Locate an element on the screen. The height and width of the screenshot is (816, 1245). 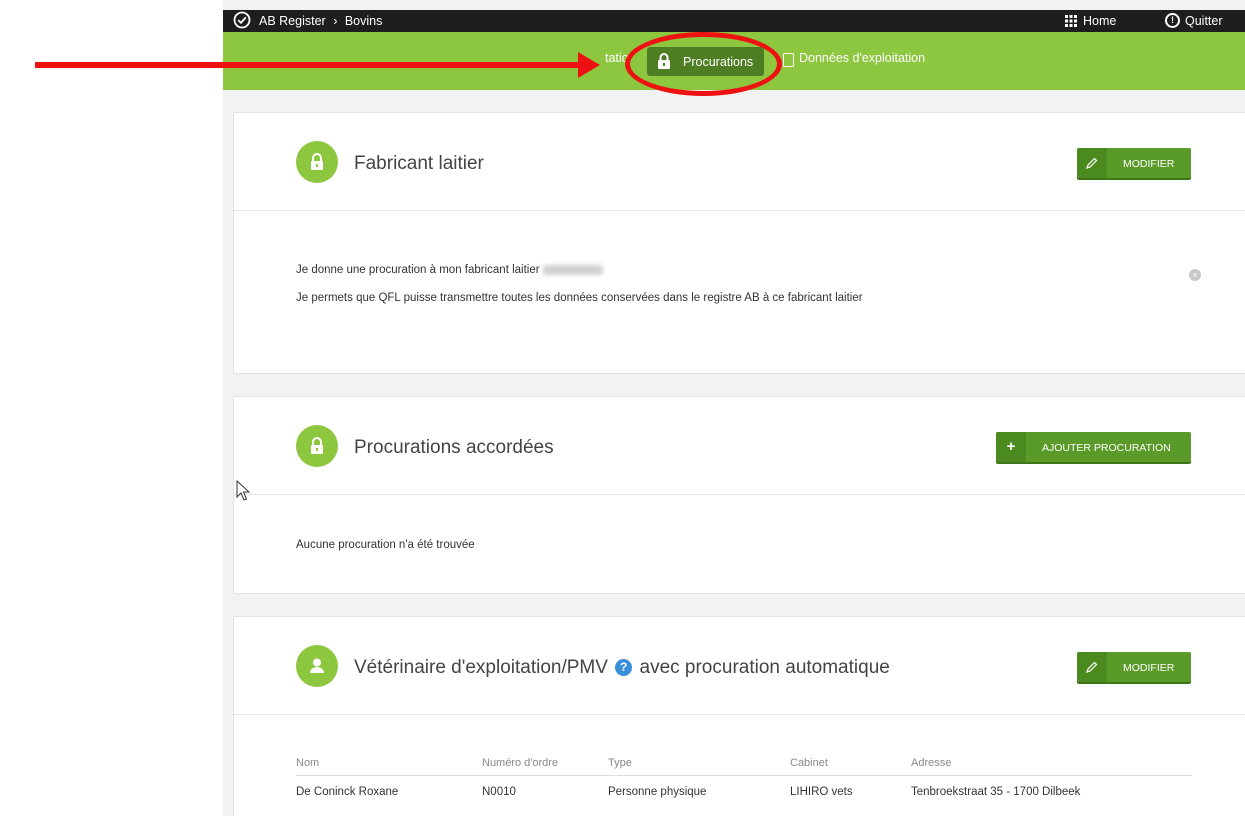
redacted-manufacturer-name is located at coordinates (572, 269).